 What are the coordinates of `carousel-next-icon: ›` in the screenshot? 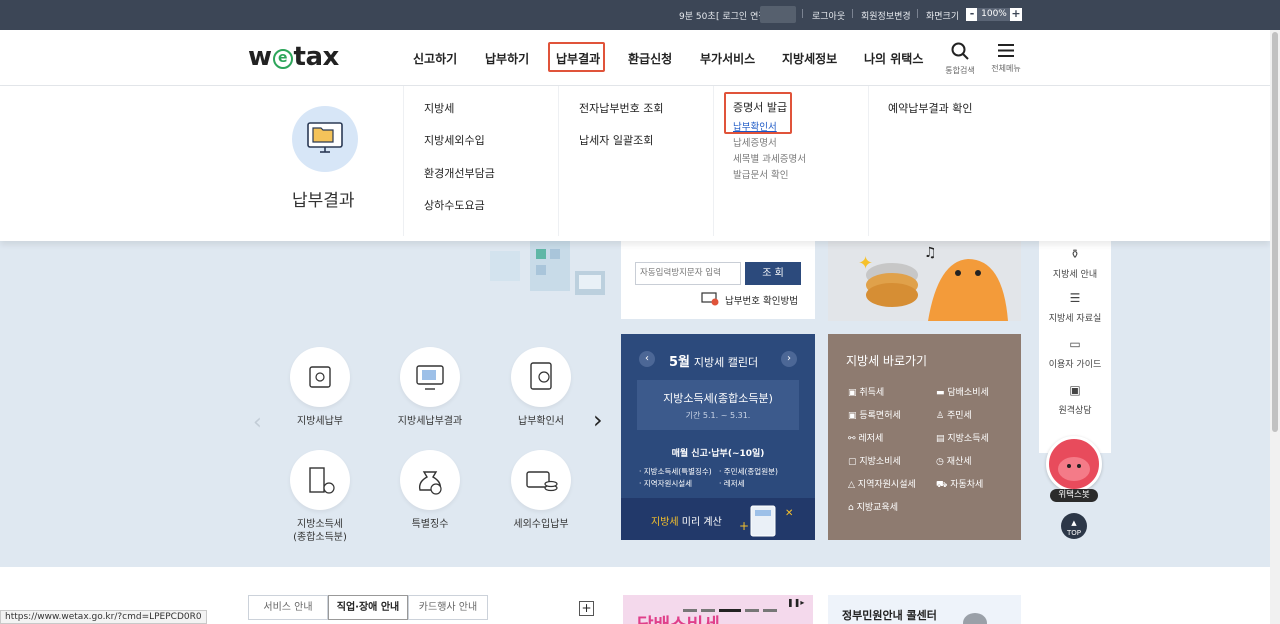 It's located at (598, 420).